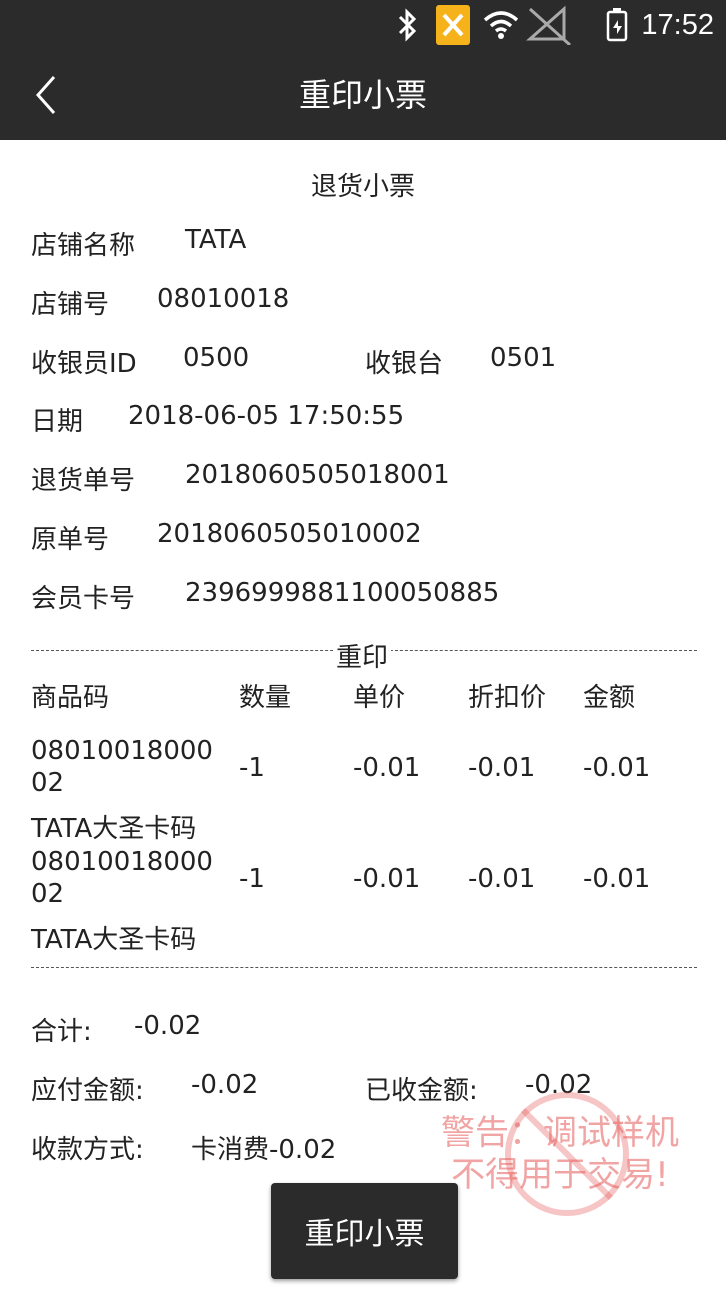 The image size is (726, 1302). What do you see at coordinates (364, 1231) in the screenshot?
I see `reprint-button: 重印小票` at bounding box center [364, 1231].